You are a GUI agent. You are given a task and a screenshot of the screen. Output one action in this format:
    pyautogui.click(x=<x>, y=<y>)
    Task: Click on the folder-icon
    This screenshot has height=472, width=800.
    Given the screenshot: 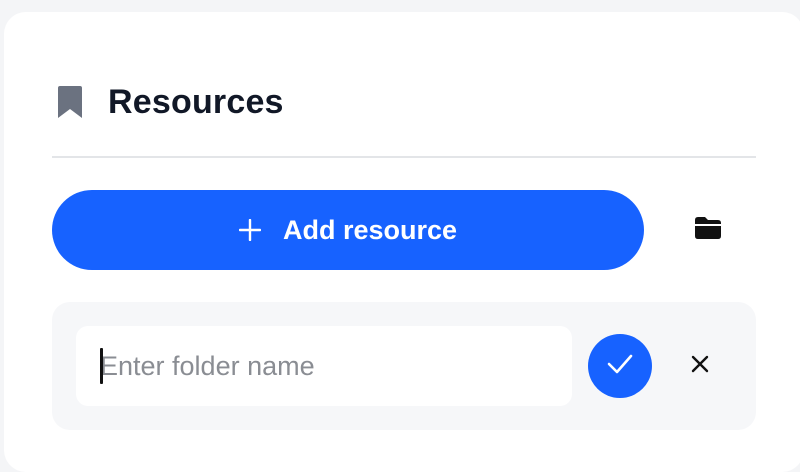 What is the action you would take?
    pyautogui.click(x=708, y=230)
    